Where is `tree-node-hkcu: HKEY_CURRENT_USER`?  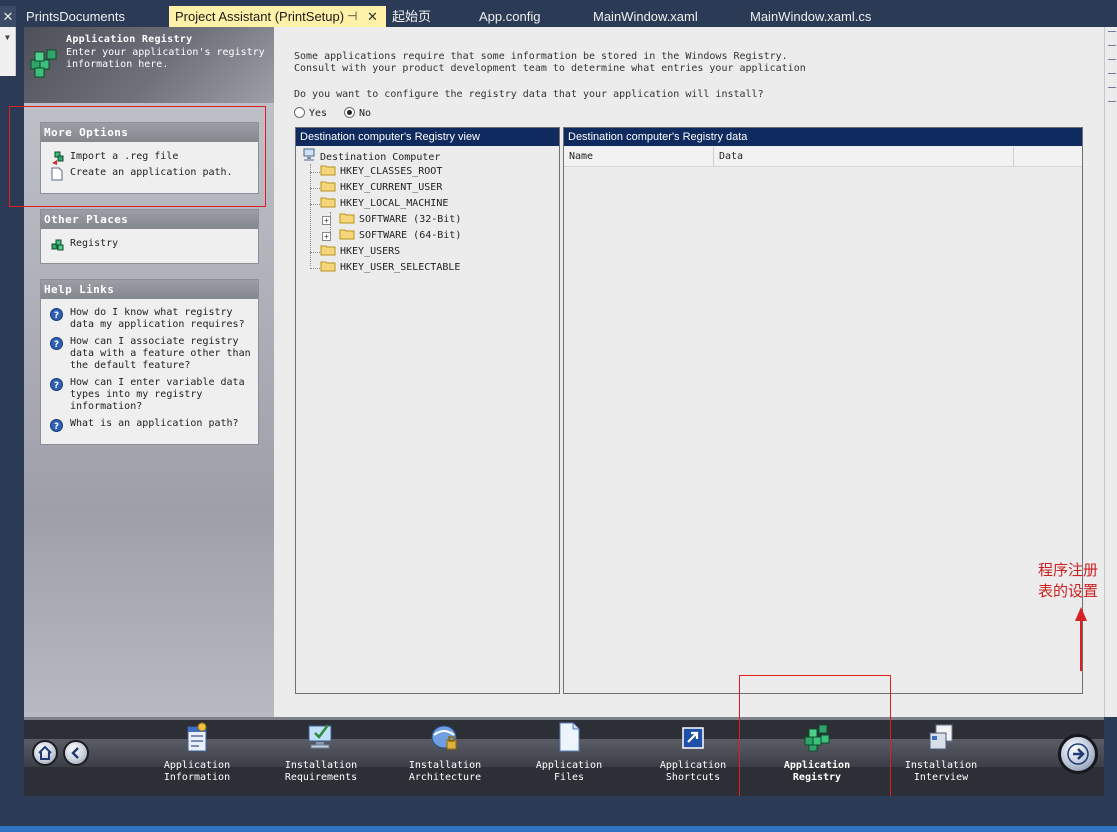
tree-node-hkcu: HKEY_CURRENT_USER is located at coordinates (381, 187).